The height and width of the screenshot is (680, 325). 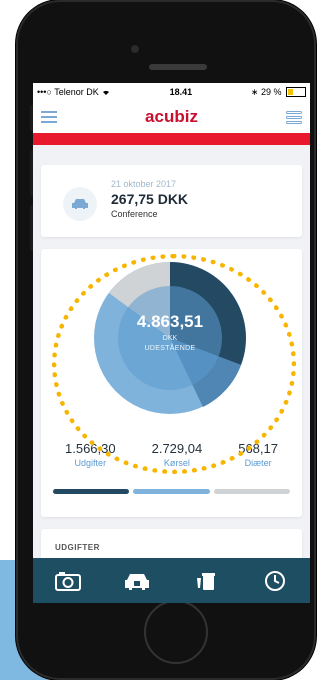 I want to click on expense-amount: 267,75 DKK, so click(x=150, y=199).